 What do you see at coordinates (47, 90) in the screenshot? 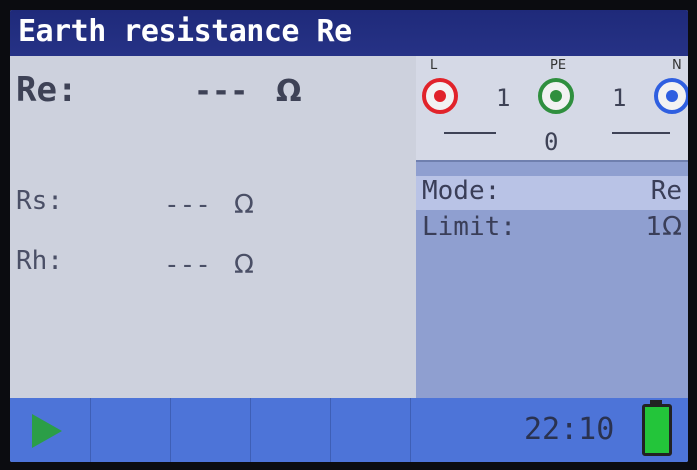
I see `re-label: Re:` at bounding box center [47, 90].